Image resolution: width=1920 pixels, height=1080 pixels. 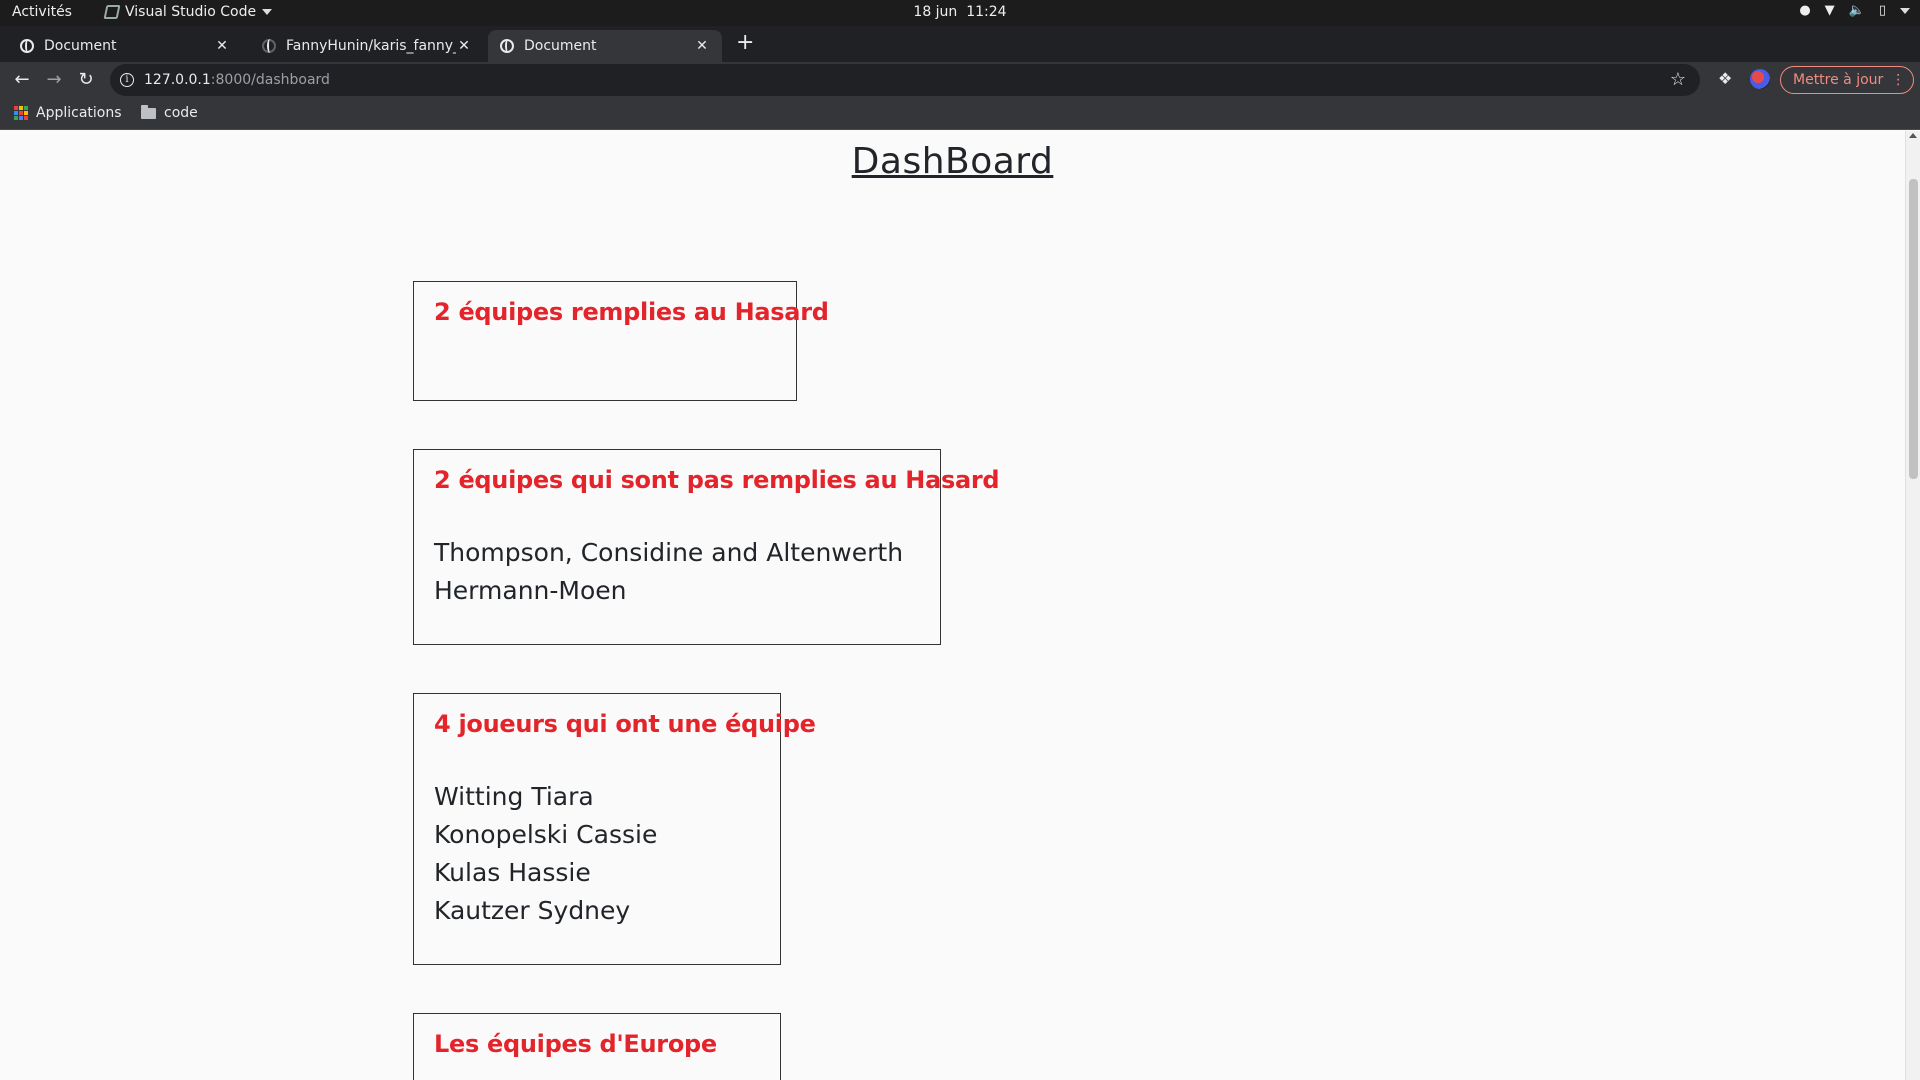 What do you see at coordinates (1760, 79) in the screenshot?
I see `profile-avatar` at bounding box center [1760, 79].